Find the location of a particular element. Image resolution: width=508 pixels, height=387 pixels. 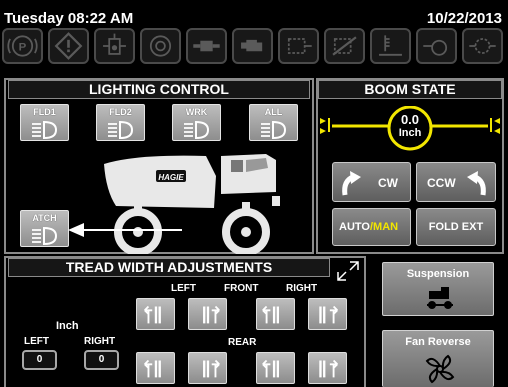

rear-left-in-button is located at coordinates (207, 368).